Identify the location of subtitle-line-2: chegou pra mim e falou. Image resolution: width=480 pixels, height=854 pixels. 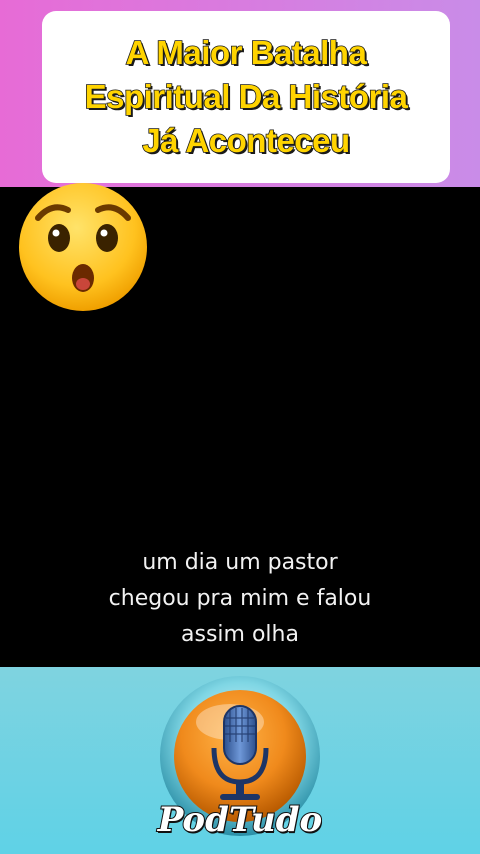
(240, 598).